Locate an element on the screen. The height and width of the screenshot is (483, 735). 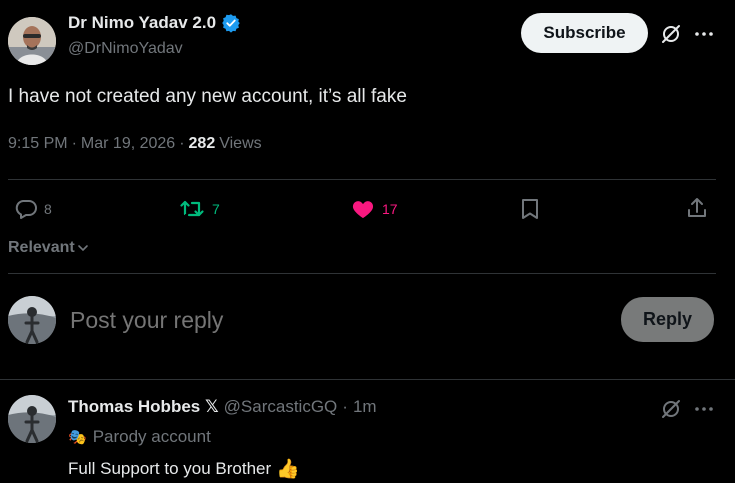
reply-button: Reply is located at coordinates (667, 319).